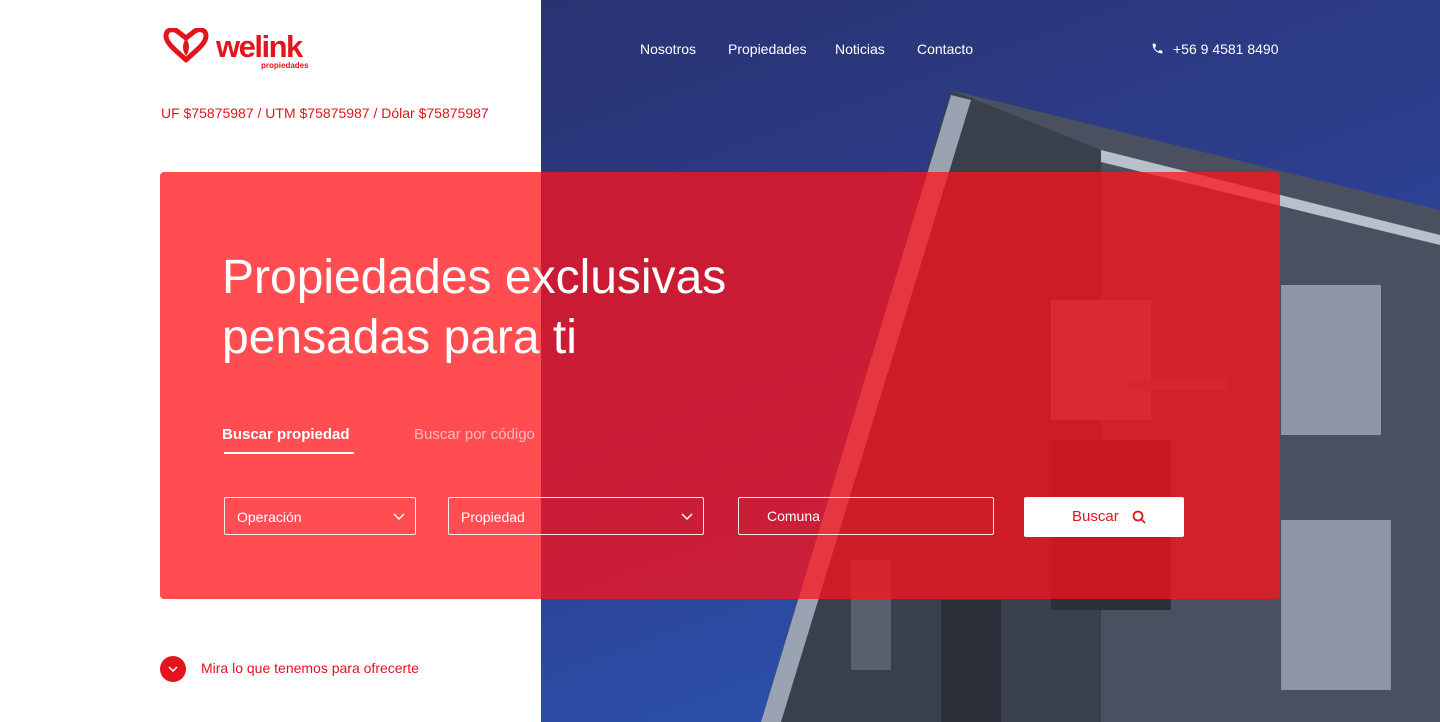  I want to click on logo-tagline: propiedades, so click(285, 65).